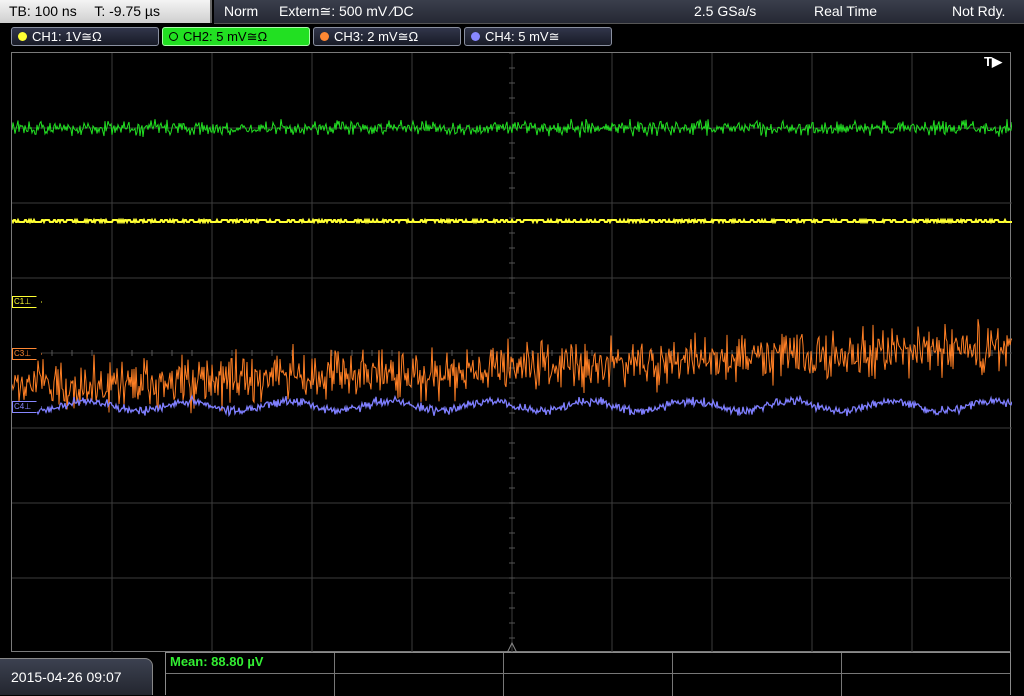 The width and height of the screenshot is (1024, 696). What do you see at coordinates (376, 36) in the screenshot?
I see `channel-3-label: CH3: 2 mV≅Ω` at bounding box center [376, 36].